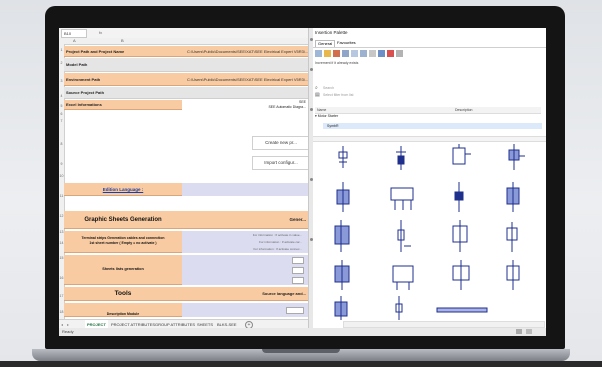  Describe the element at coordinates (328, 88) in the screenshot. I see `search-input: Search` at that location.